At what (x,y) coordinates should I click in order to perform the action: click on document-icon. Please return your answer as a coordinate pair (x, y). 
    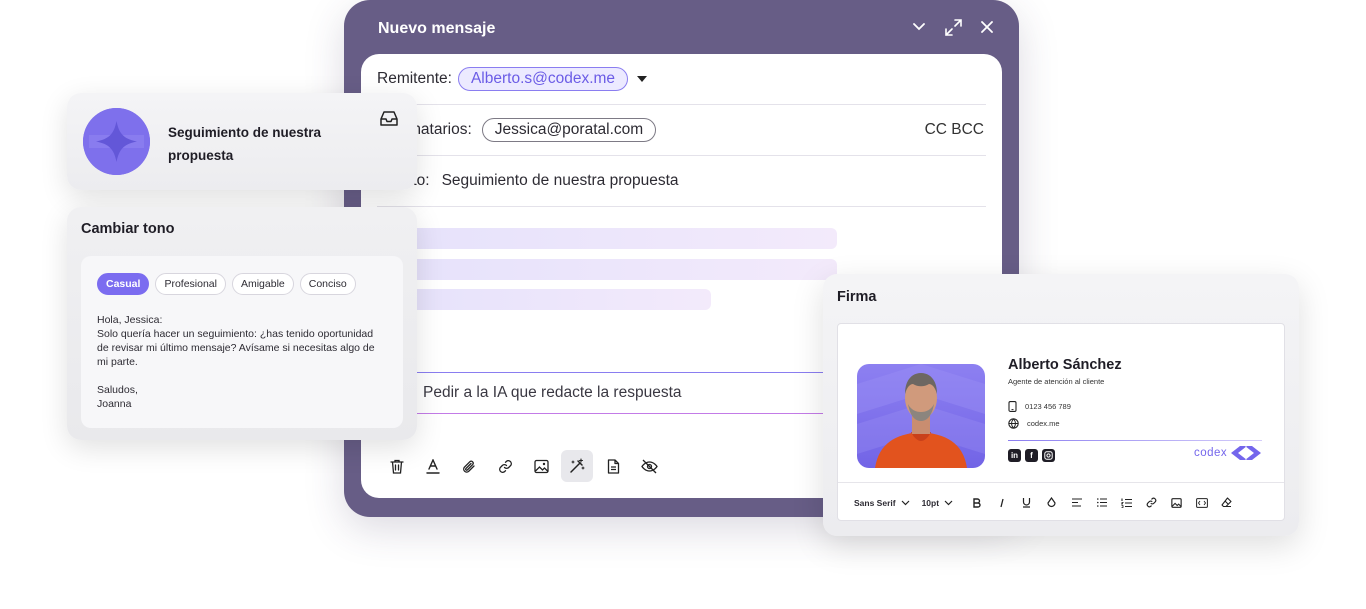
    Looking at the image, I should click on (613, 466).